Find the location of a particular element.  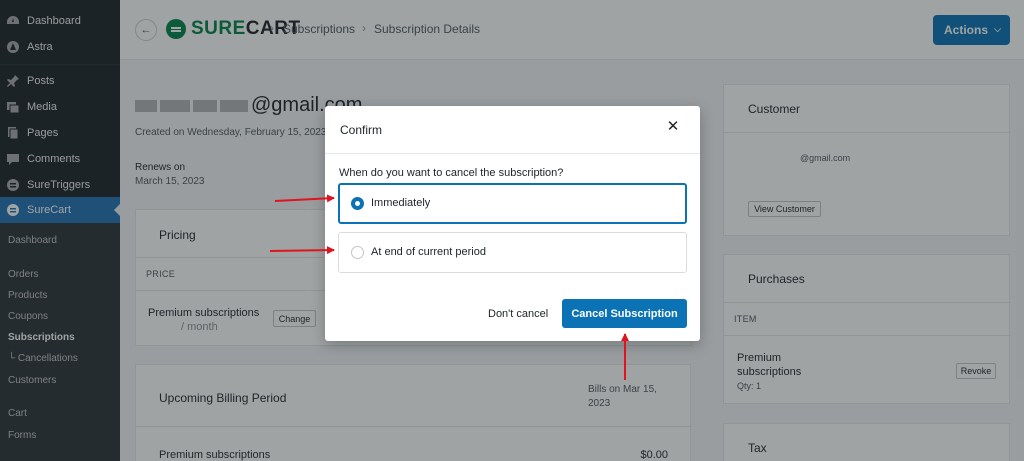

radio-selected-icon is located at coordinates (357, 203).